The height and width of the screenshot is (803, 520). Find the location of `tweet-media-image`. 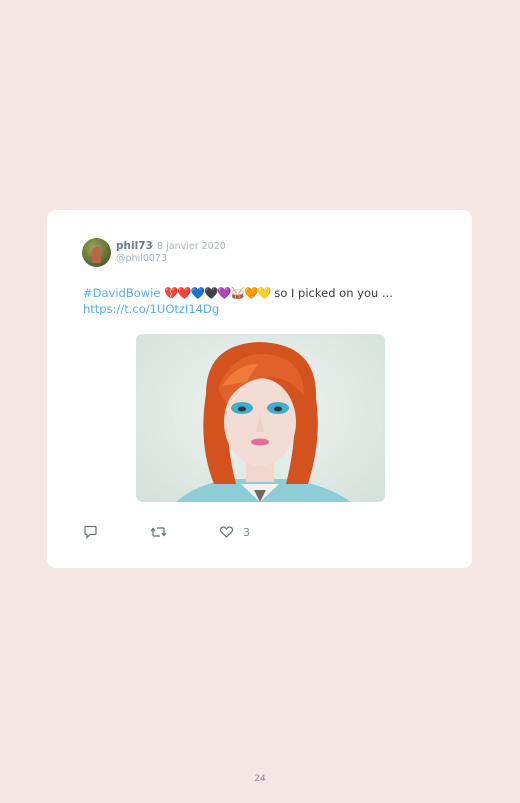

tweet-media-image is located at coordinates (260, 418).